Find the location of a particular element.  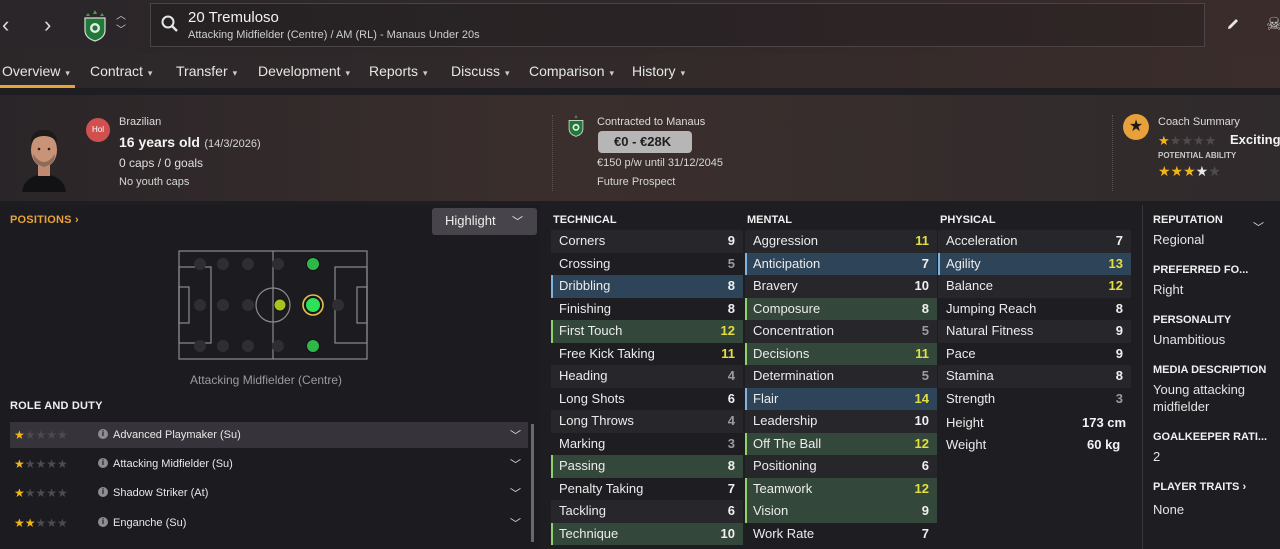

attribute-row: Tackling 6 is located at coordinates (647, 511).